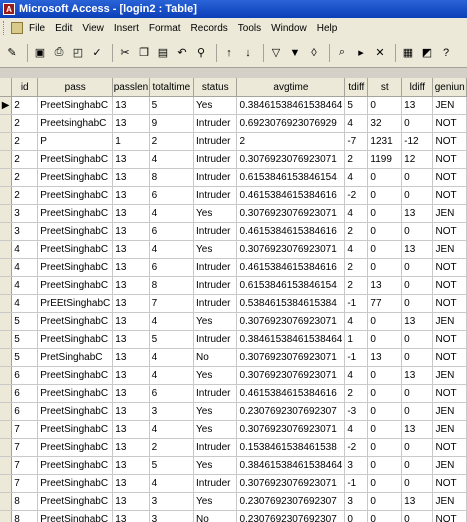 Image resolution: width=467 pixels, height=522 pixels. Describe the element at coordinates (356, 357) in the screenshot. I see `table-cell: -1` at that location.